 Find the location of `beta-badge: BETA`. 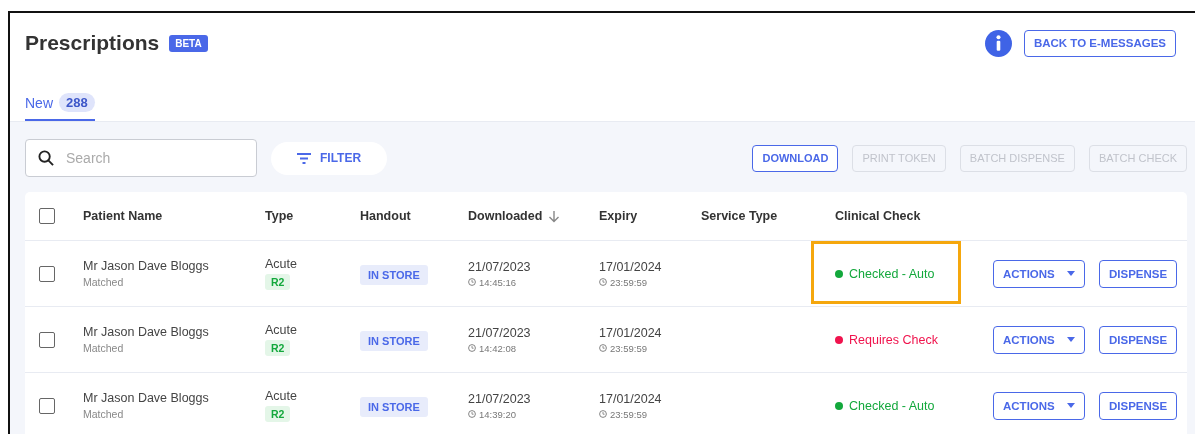

beta-badge: BETA is located at coordinates (188, 43).